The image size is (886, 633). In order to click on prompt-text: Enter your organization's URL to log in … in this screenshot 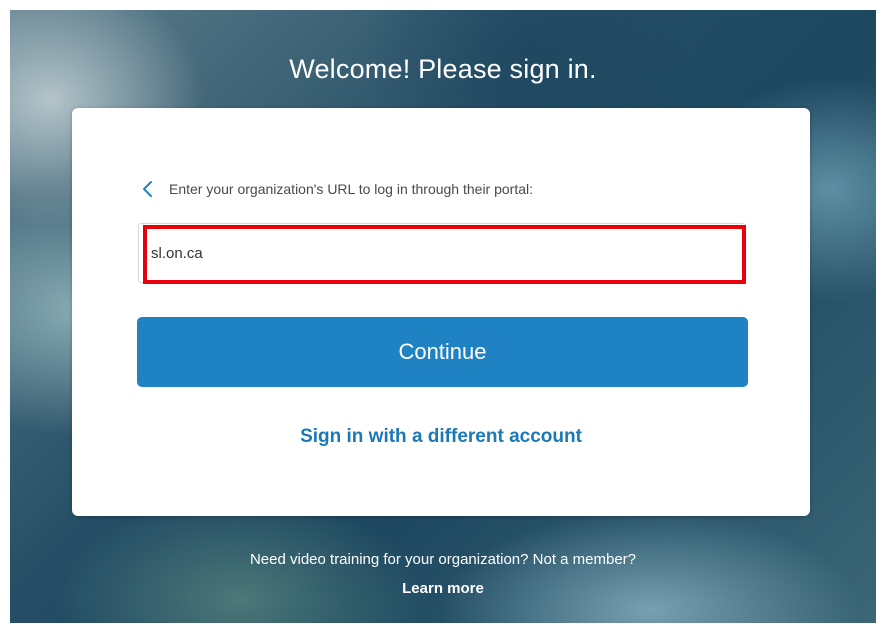, I will do `click(351, 189)`.